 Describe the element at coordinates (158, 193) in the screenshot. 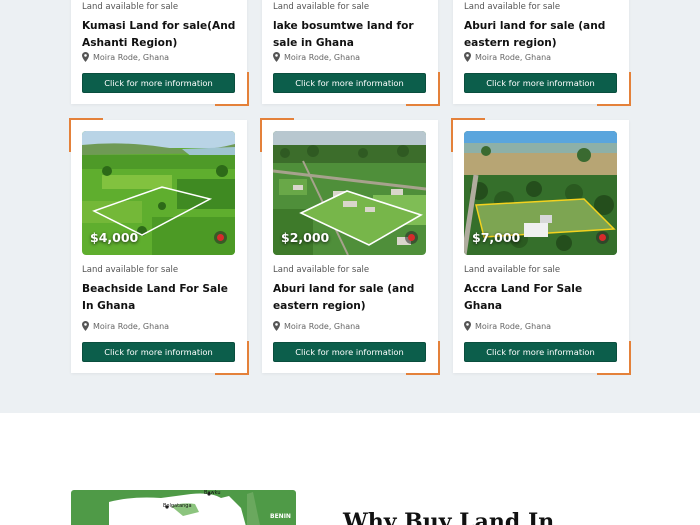

I see `listing-photo: $4,000` at that location.